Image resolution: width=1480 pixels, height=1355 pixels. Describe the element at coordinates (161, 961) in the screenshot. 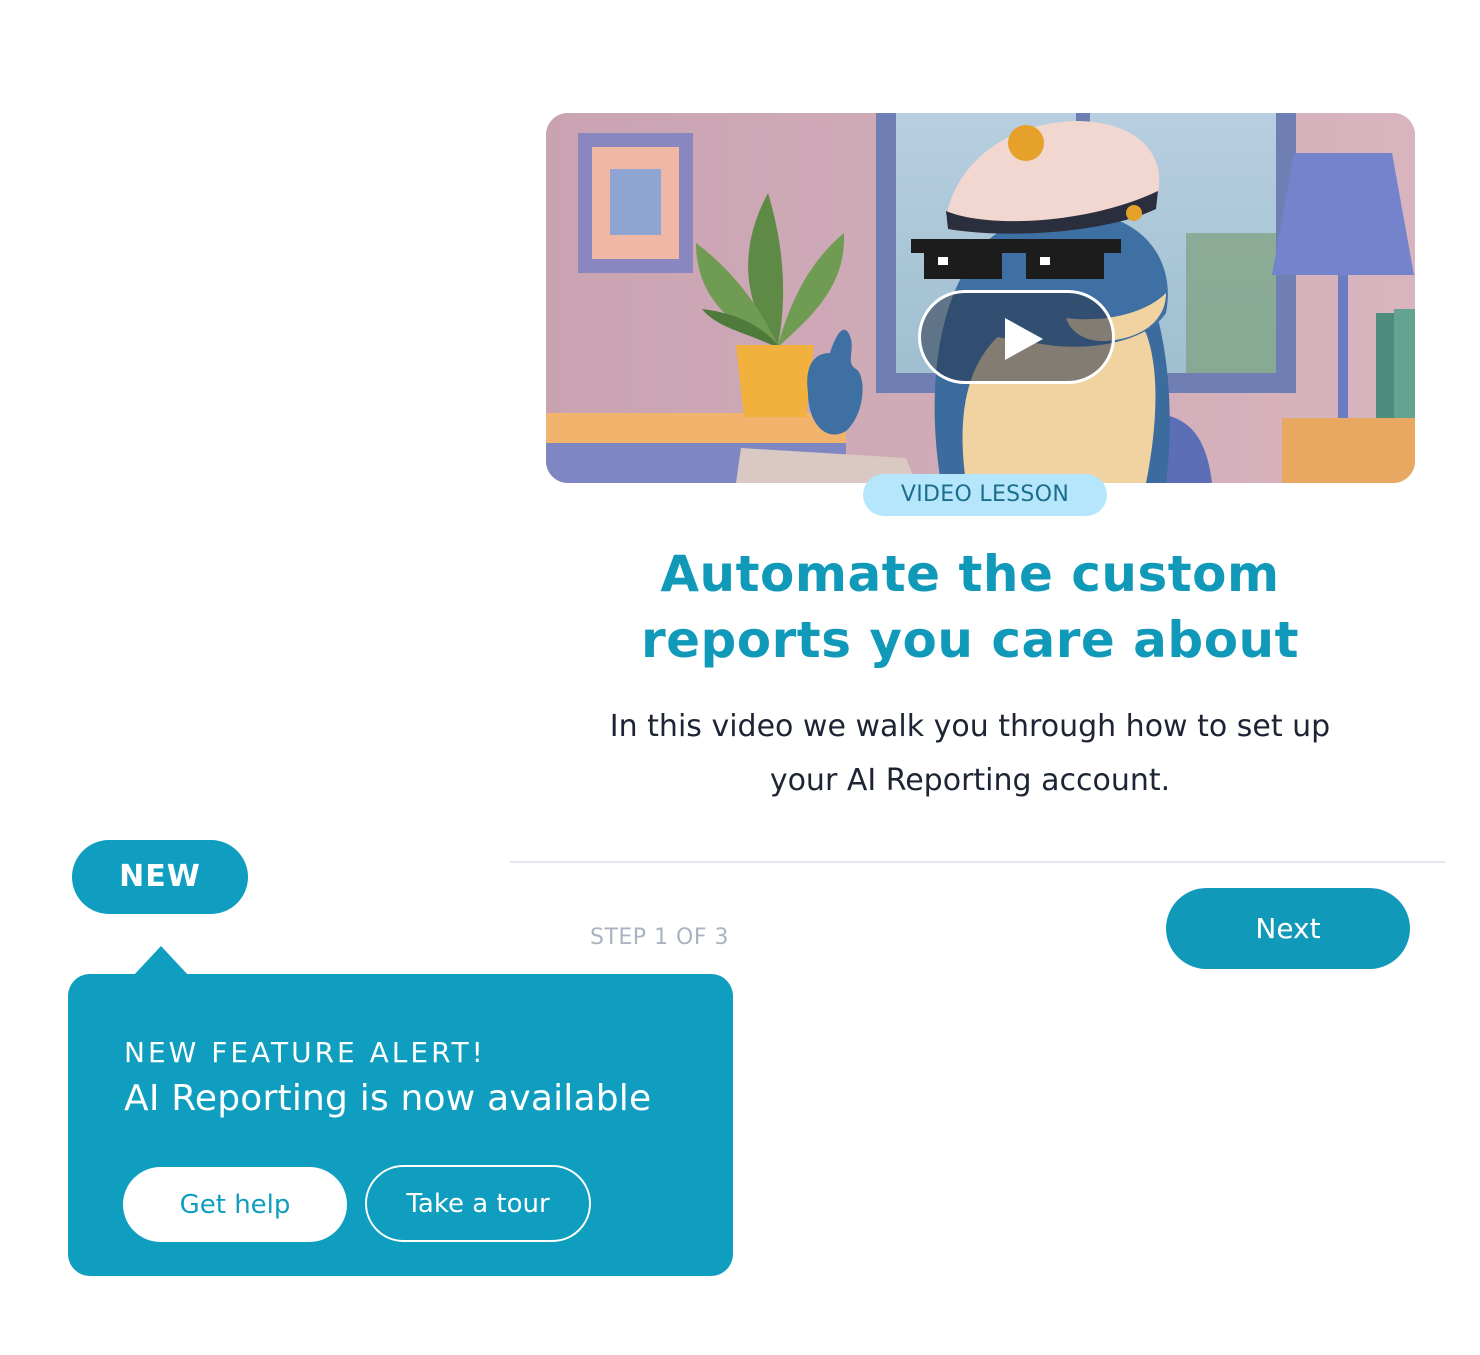

I see `popover-arrow` at that location.